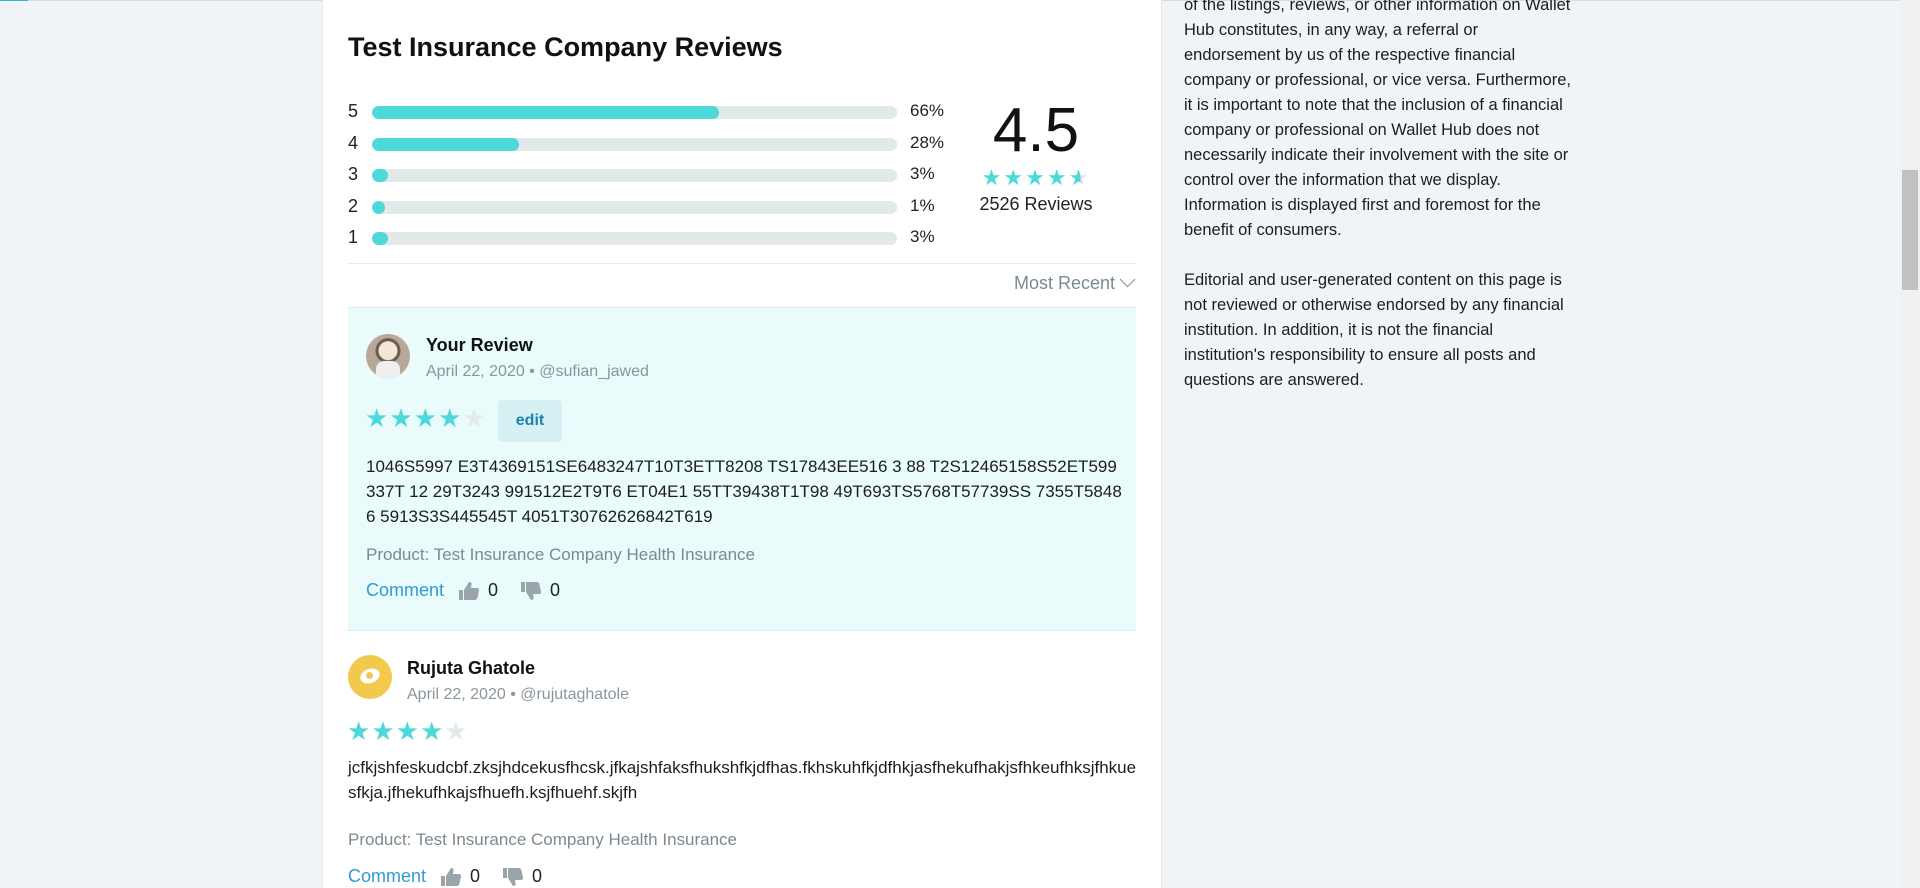 Image resolution: width=1920 pixels, height=888 pixels. What do you see at coordinates (569, 694) in the screenshot?
I see `review-handle: • @rujutaghatole` at bounding box center [569, 694].